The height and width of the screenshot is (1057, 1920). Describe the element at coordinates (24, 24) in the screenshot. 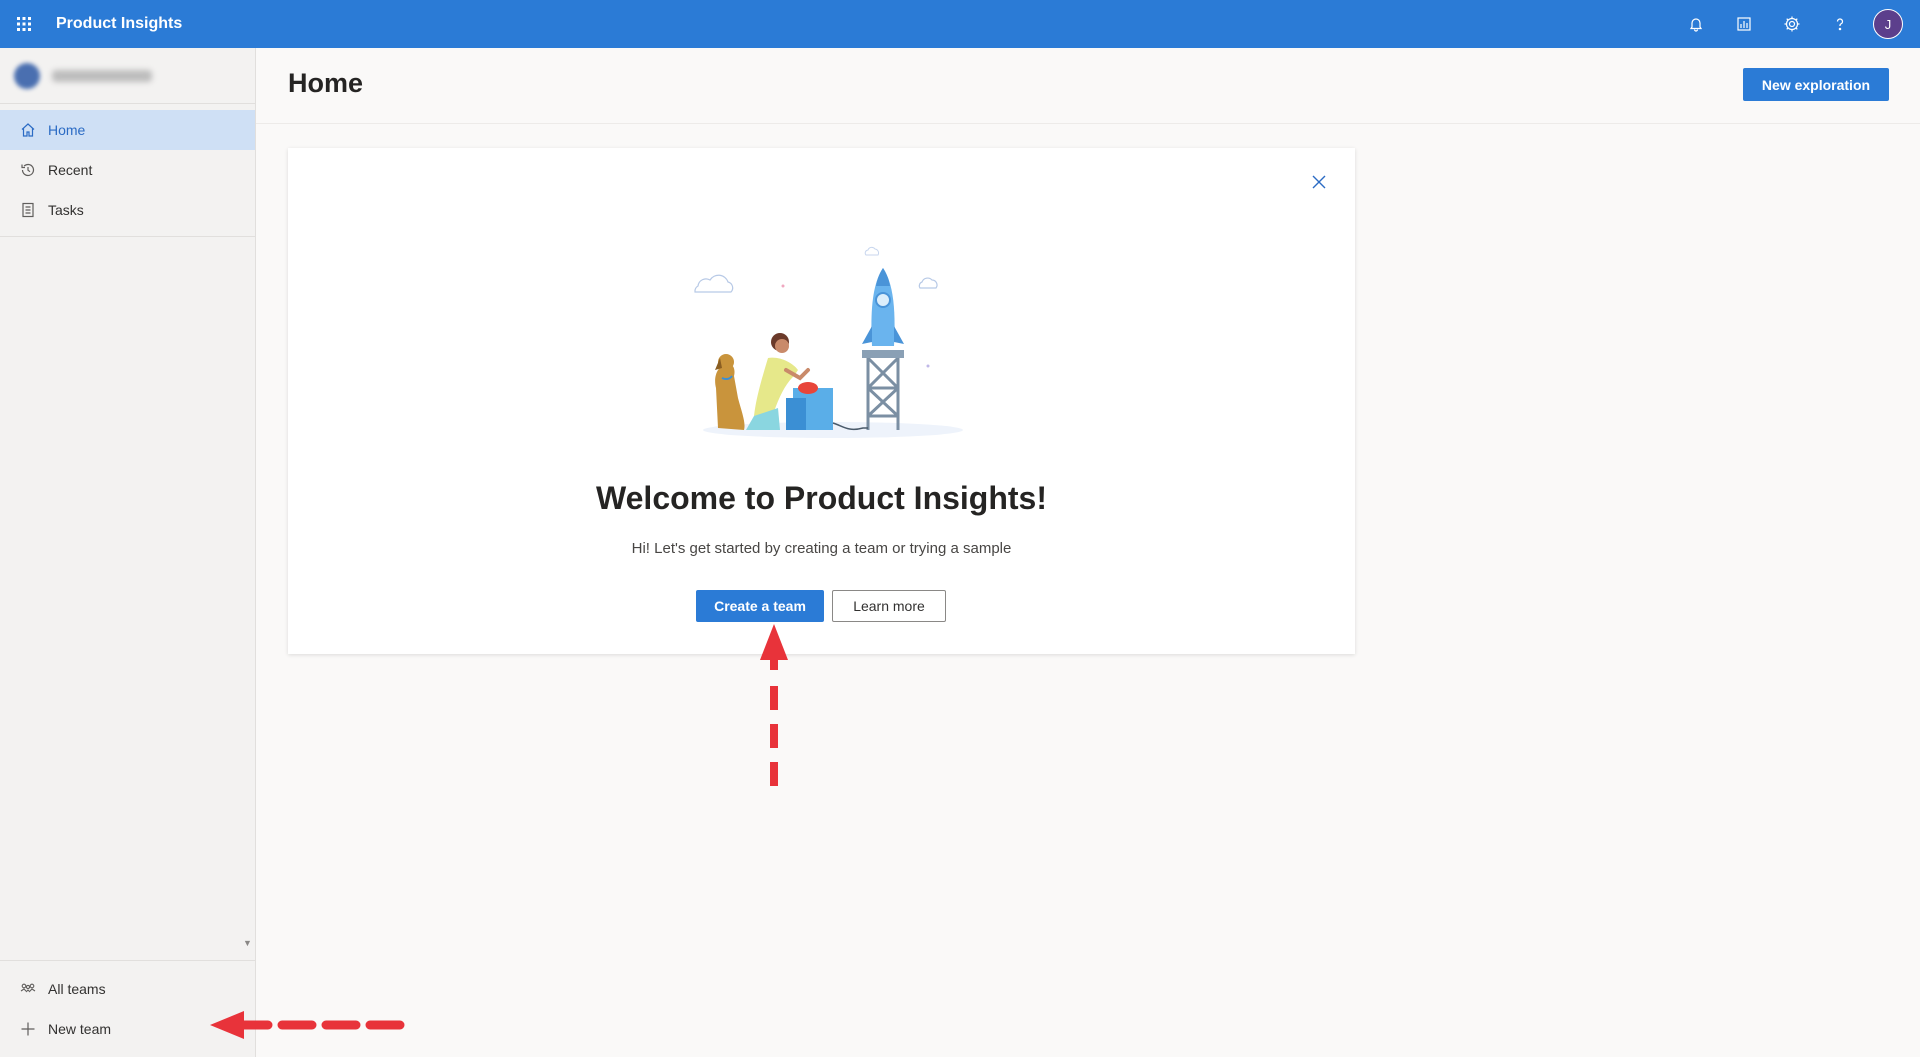

I see `app-launcher-icon` at that location.